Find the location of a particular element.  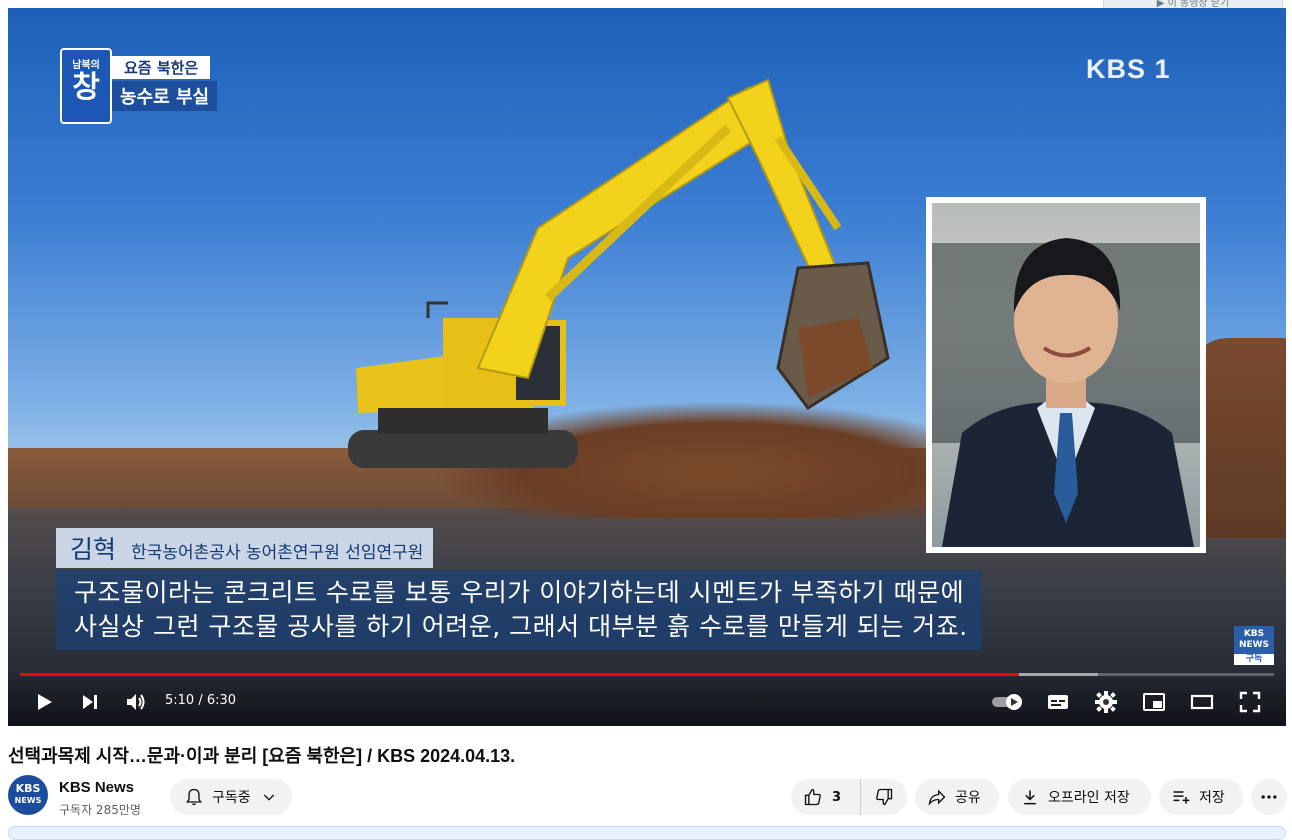

playlist-add-icon is located at coordinates (1181, 797).